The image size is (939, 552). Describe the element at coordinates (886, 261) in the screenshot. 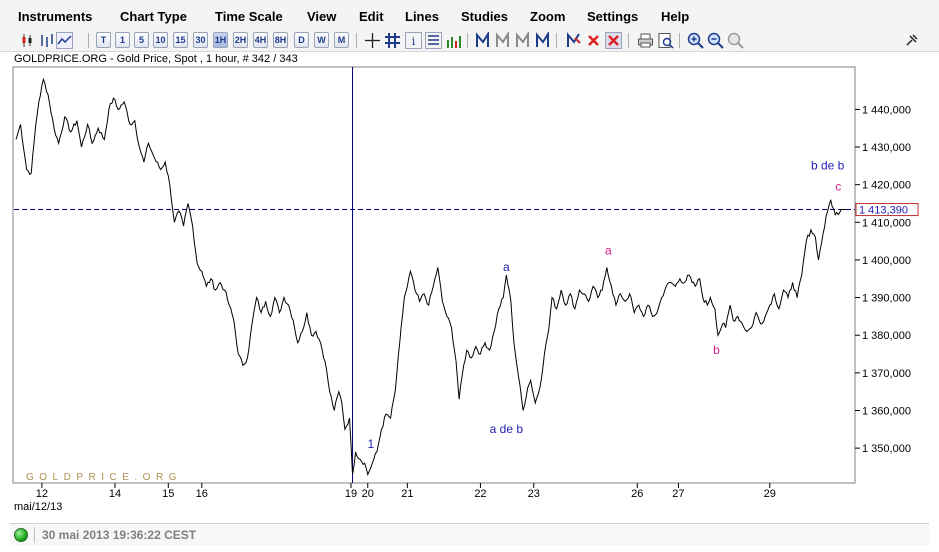

I see `y-tick-label: 1 400,000` at that location.